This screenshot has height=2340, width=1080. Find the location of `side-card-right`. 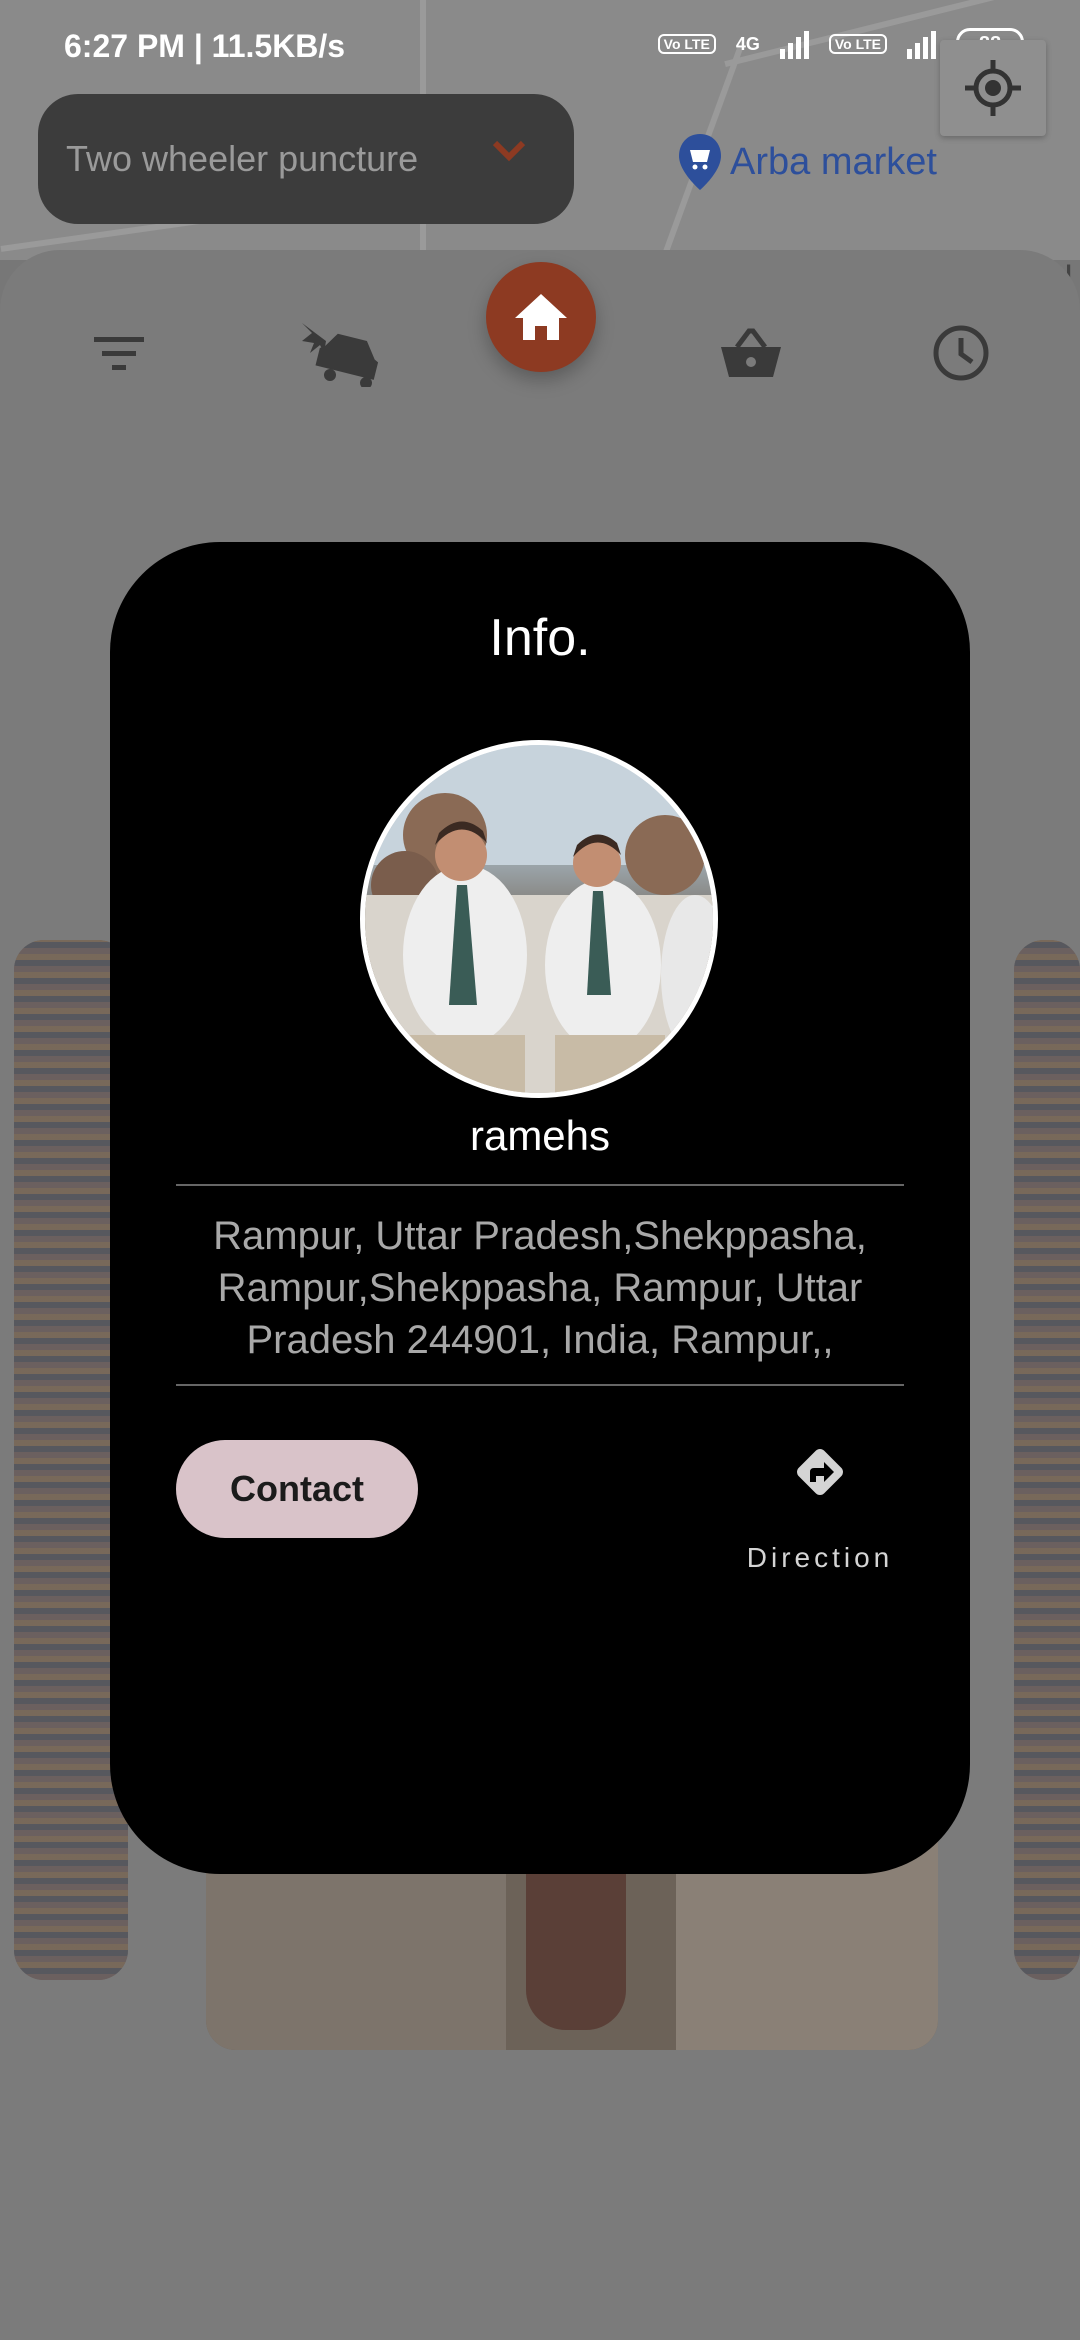

side-card-right is located at coordinates (1047, 1460).